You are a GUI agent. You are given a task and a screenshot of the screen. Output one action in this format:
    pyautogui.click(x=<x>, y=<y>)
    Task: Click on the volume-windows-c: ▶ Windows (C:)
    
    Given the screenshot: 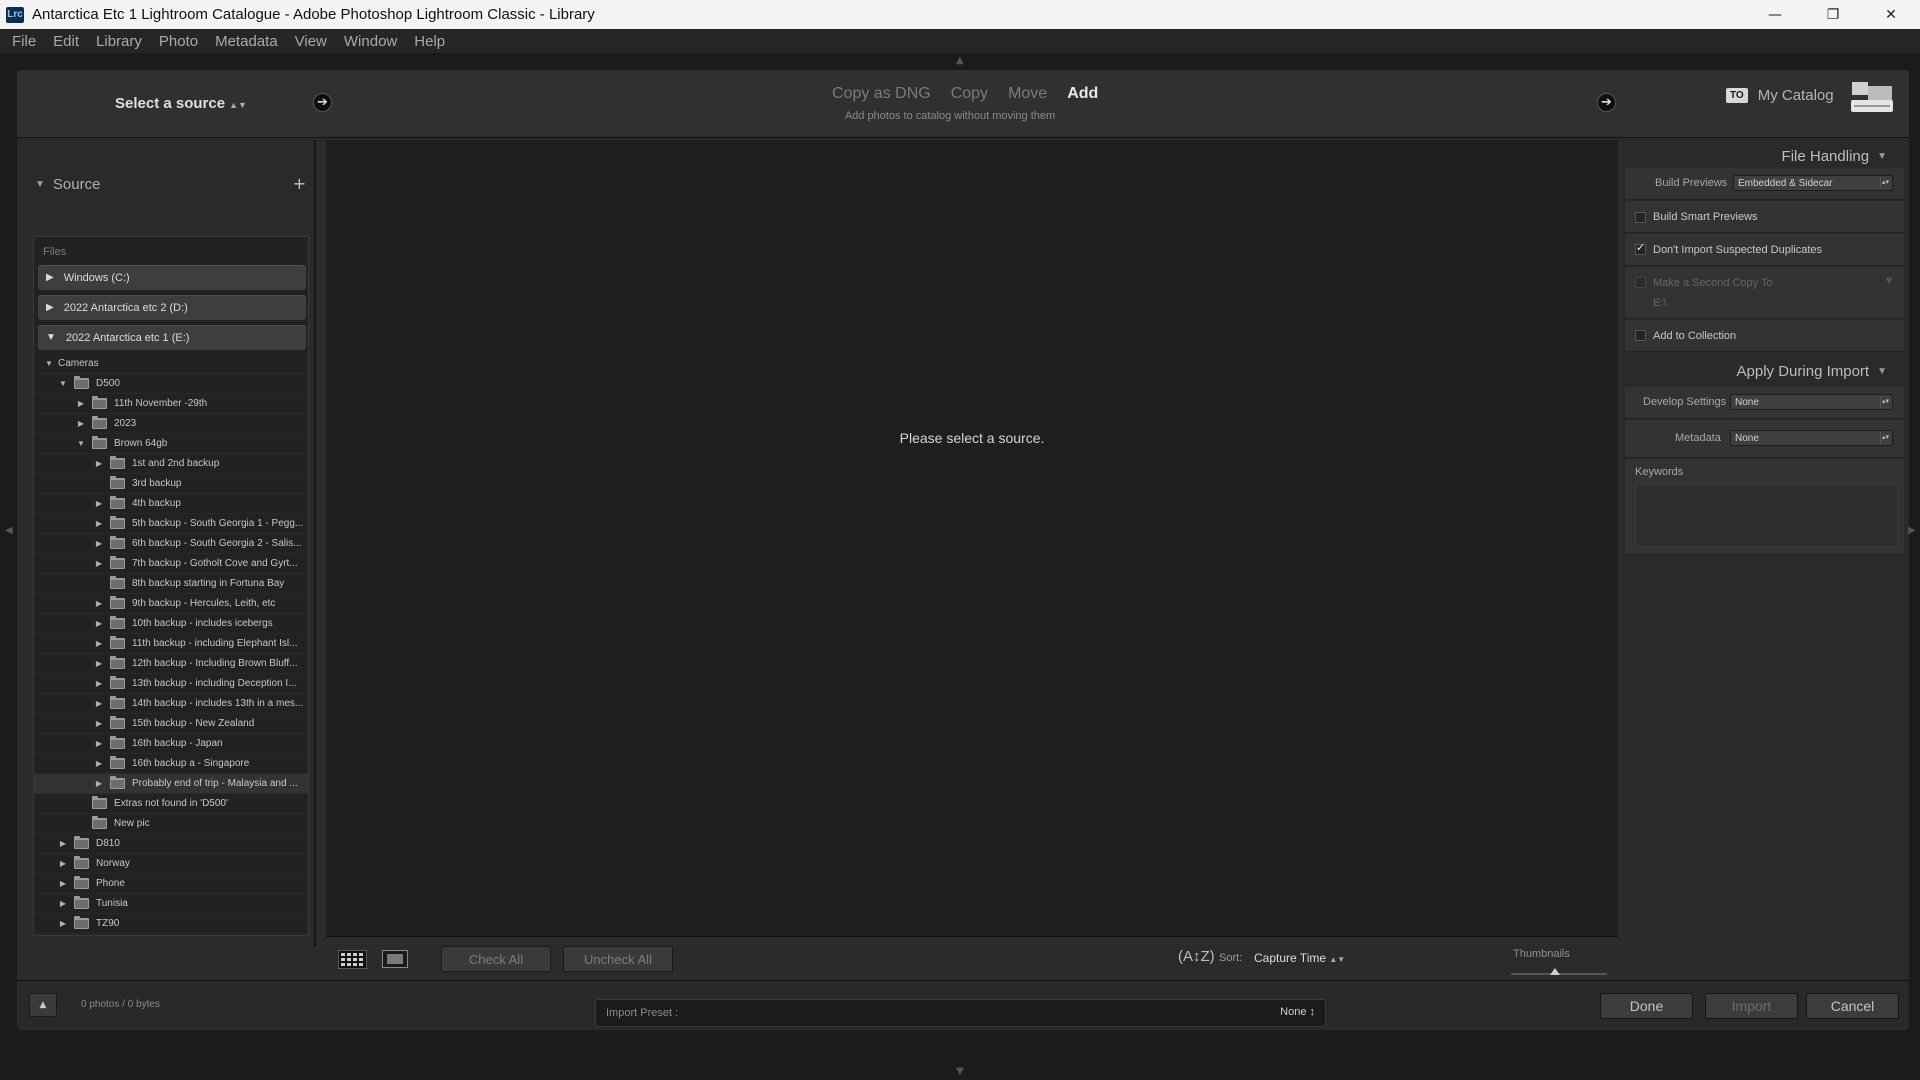 What is the action you would take?
    pyautogui.click(x=172, y=277)
    